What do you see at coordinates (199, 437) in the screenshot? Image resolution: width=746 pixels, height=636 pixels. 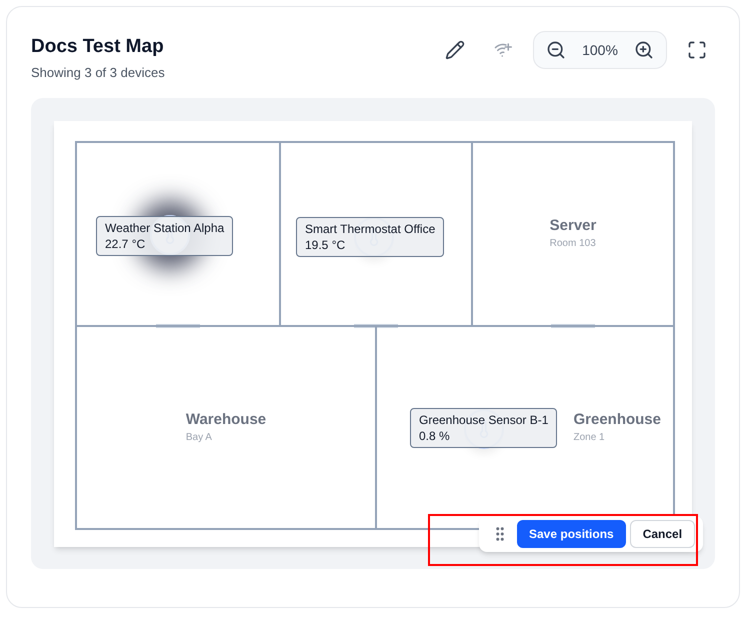 I see `room-detail: Bay A` at bounding box center [199, 437].